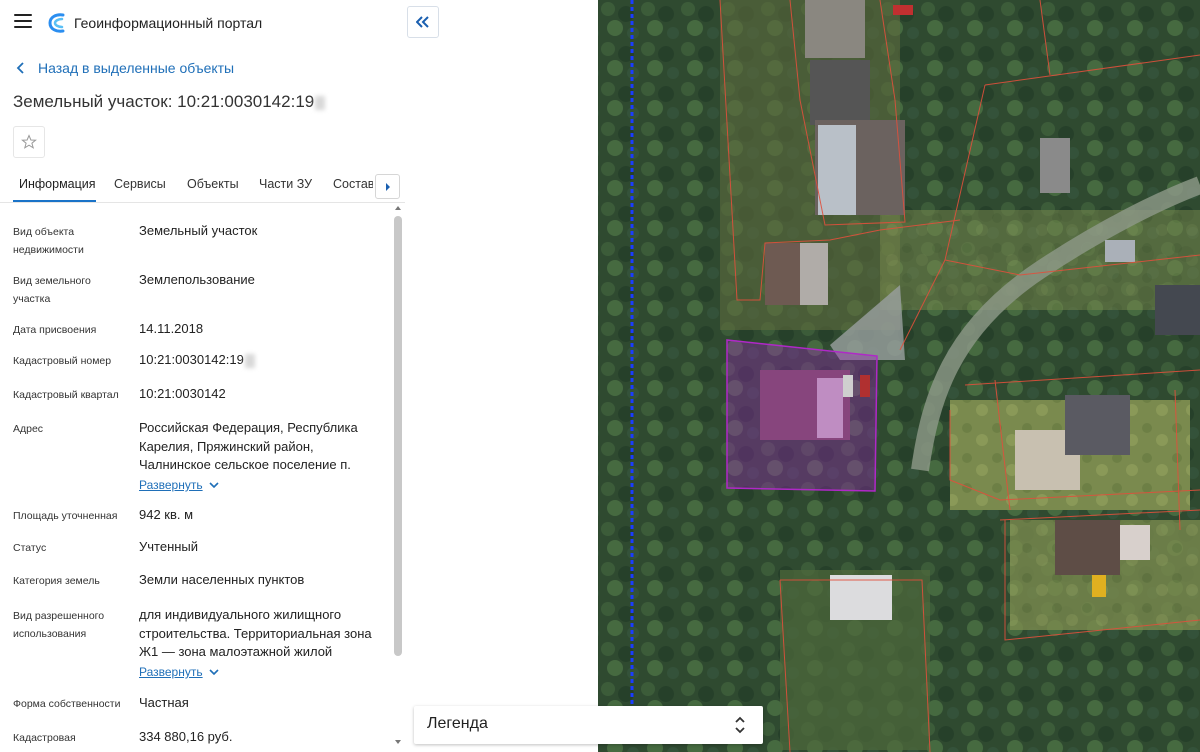 The height and width of the screenshot is (752, 1200). Describe the element at coordinates (457, 723) in the screenshot. I see `legend-label: Легенда` at that location.